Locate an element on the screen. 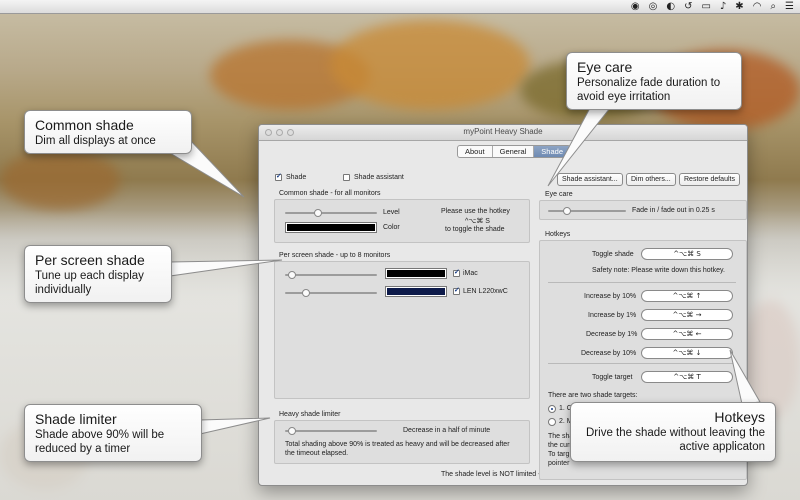  shade-checkbox is located at coordinates (278, 176).